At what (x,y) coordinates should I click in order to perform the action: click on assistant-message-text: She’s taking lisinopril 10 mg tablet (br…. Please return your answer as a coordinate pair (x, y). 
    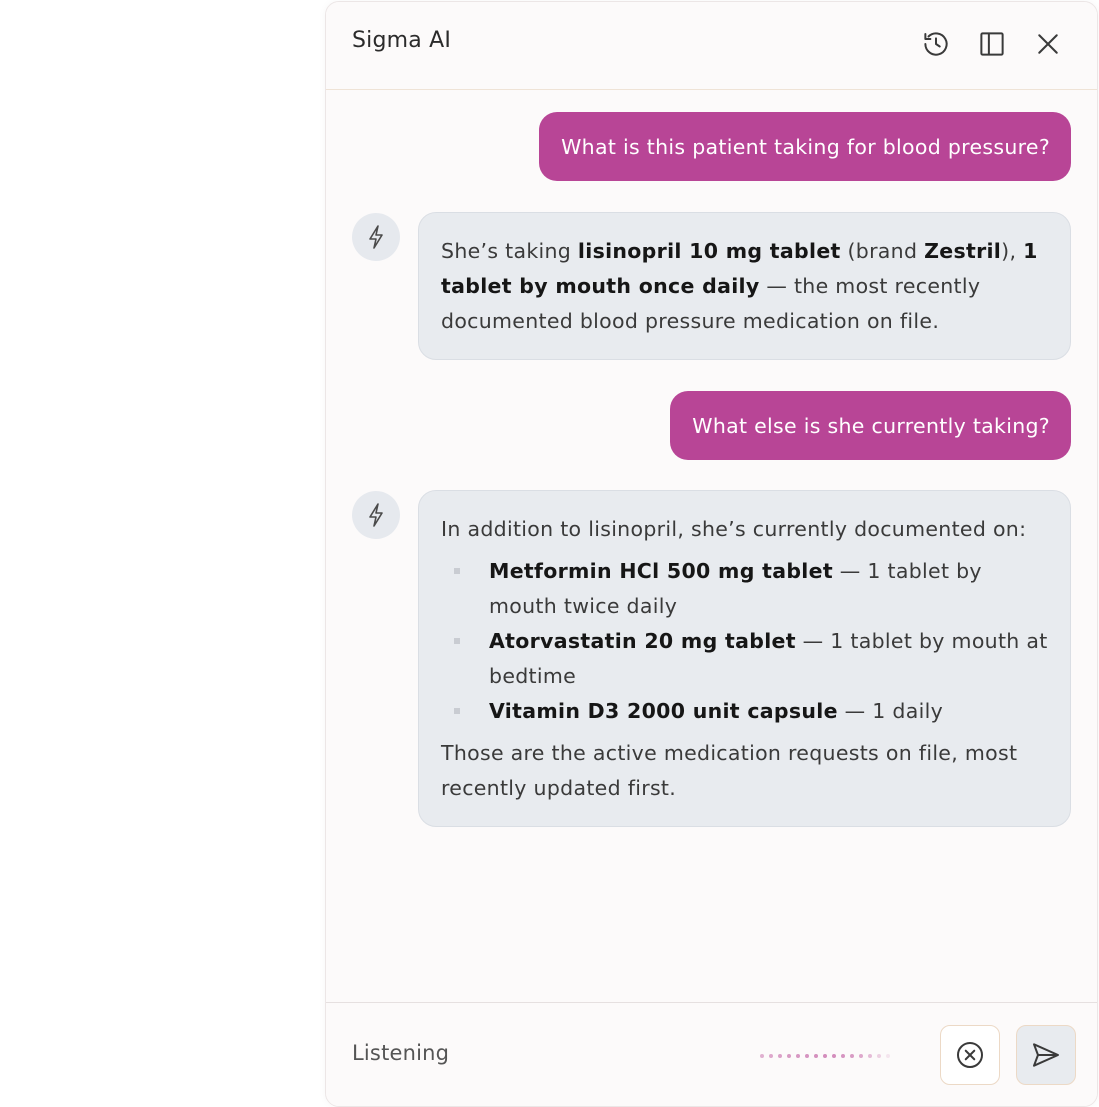
    Looking at the image, I should click on (739, 286).